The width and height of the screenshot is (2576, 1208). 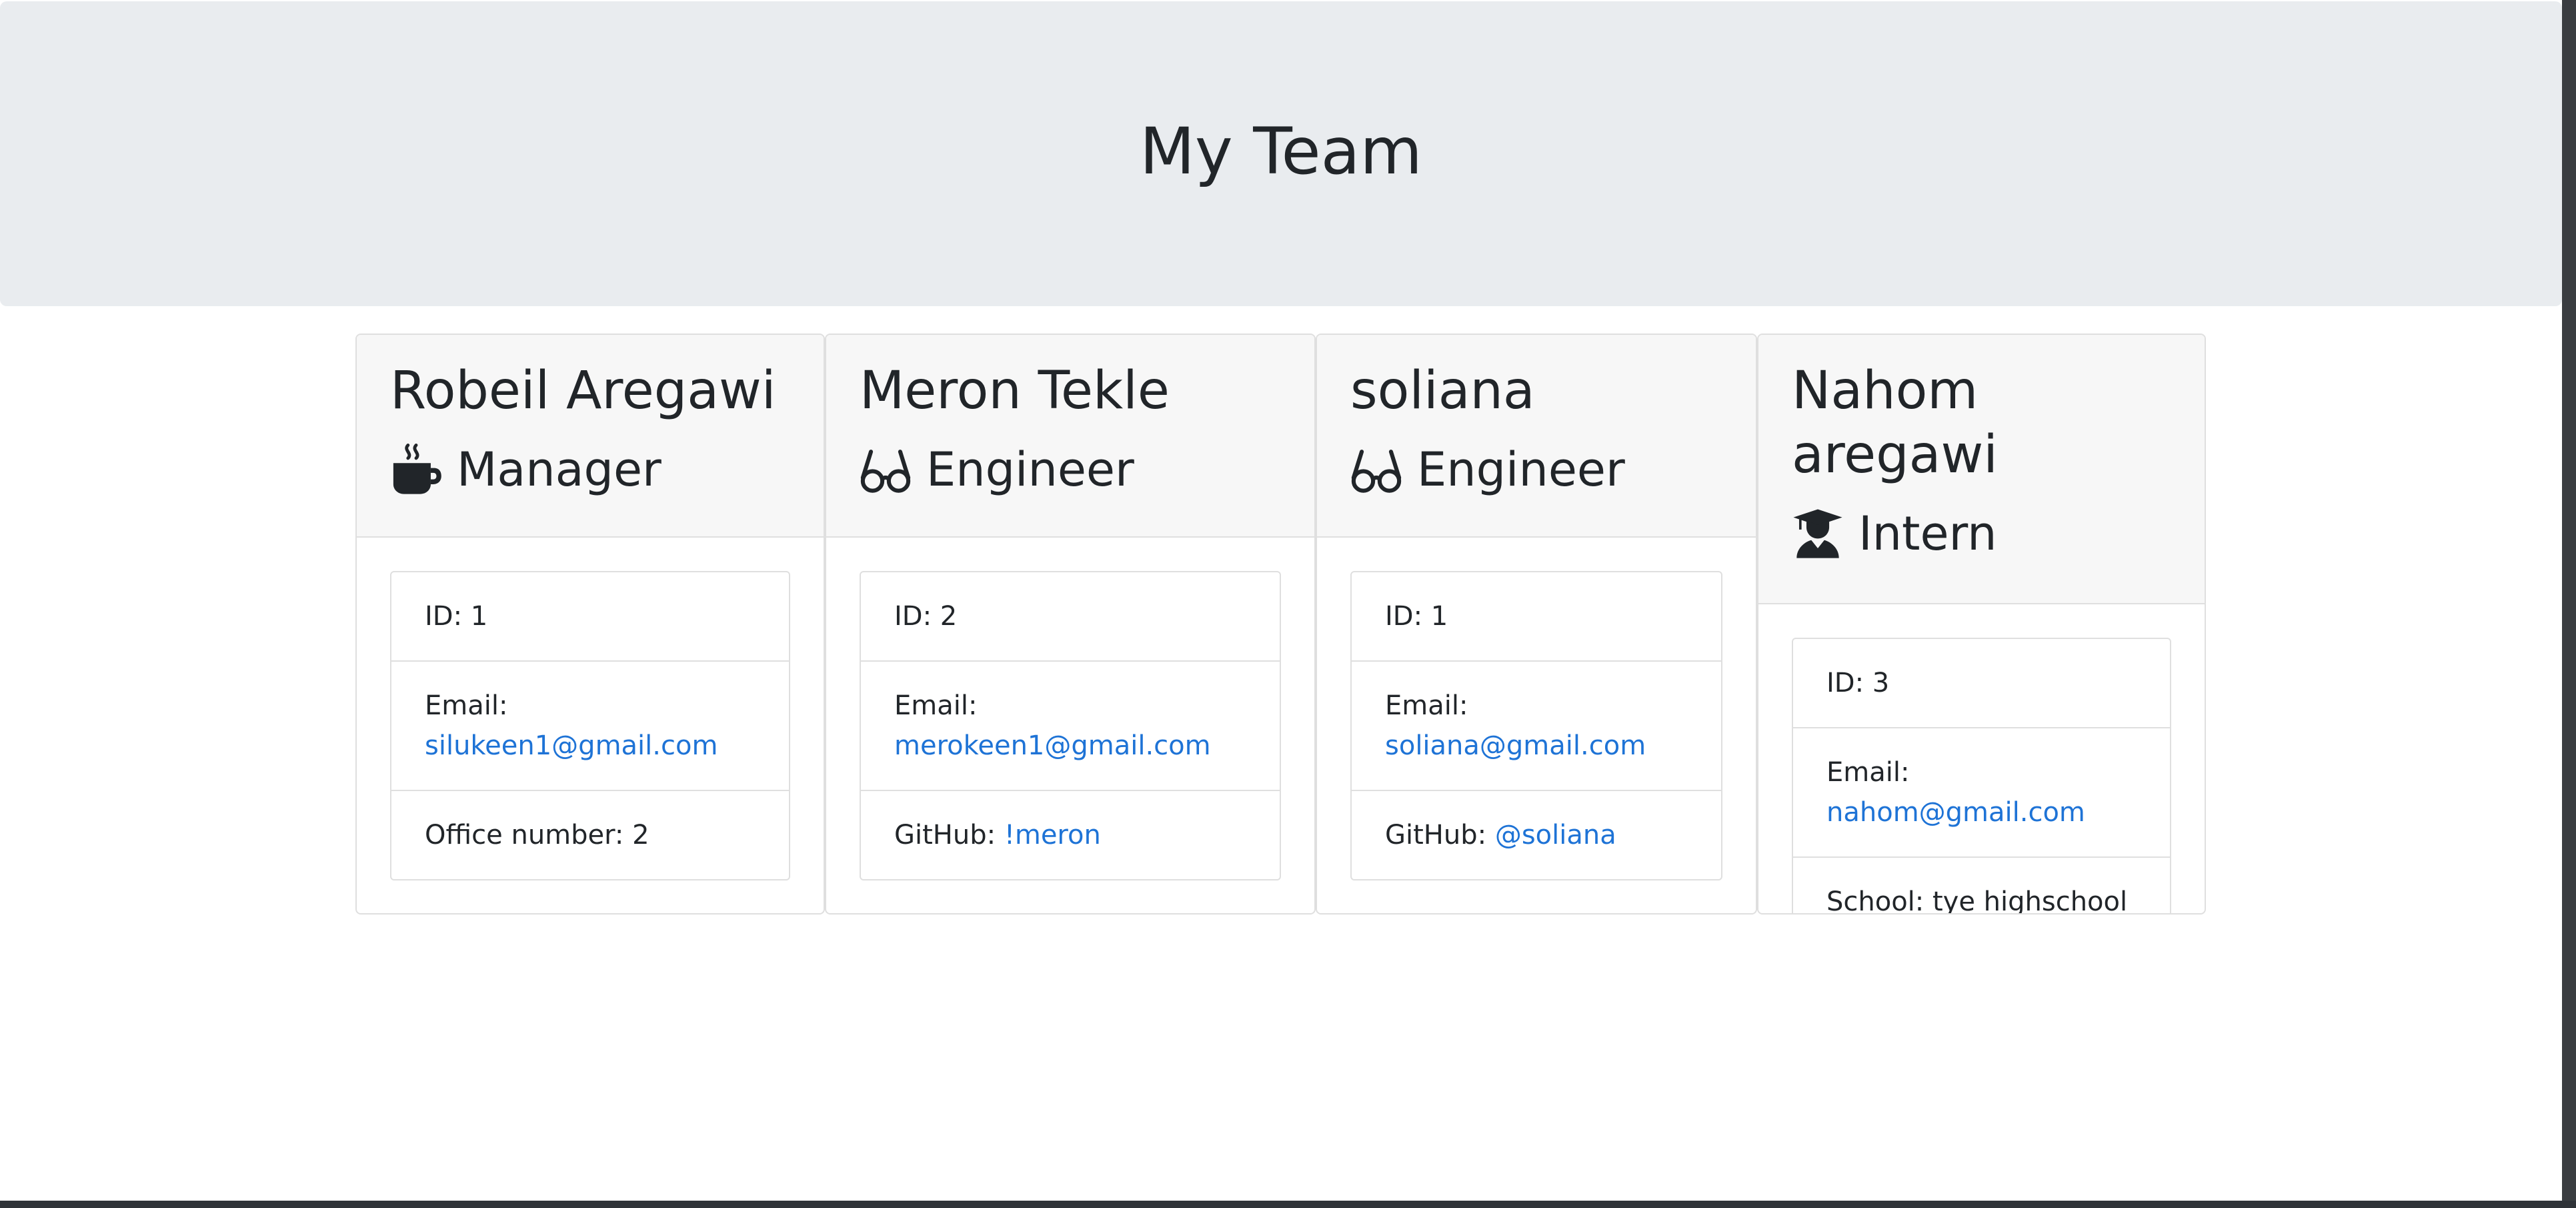 What do you see at coordinates (1515, 745) in the screenshot?
I see `email-link: soliana@gmail.com` at bounding box center [1515, 745].